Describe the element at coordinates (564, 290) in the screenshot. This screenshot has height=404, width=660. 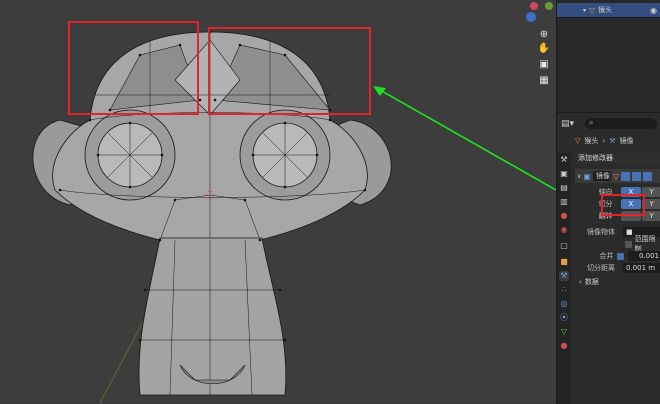
I see `particles-tab-icon: ∴` at that location.